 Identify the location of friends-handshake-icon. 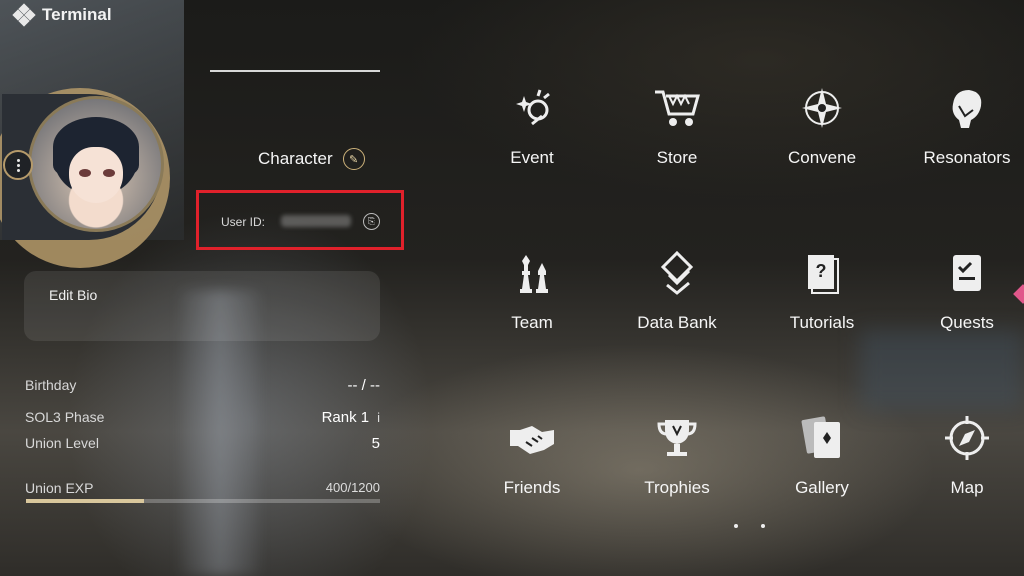
(532, 438).